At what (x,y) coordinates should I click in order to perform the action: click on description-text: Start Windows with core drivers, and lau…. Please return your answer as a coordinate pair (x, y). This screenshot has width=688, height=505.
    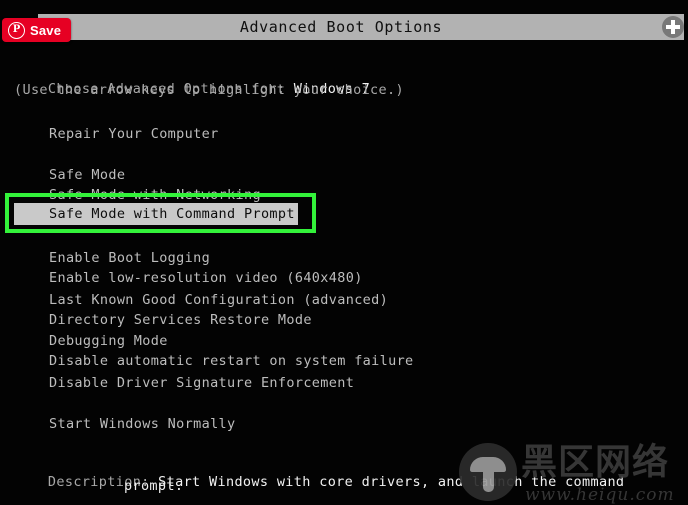
    Looking at the image, I should click on (391, 482).